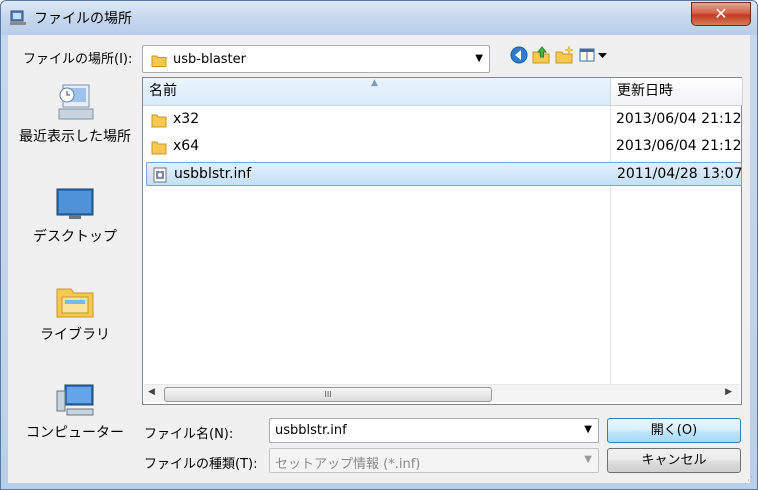  I want to click on resize-grip-icon: ⋰, so click(748, 481).